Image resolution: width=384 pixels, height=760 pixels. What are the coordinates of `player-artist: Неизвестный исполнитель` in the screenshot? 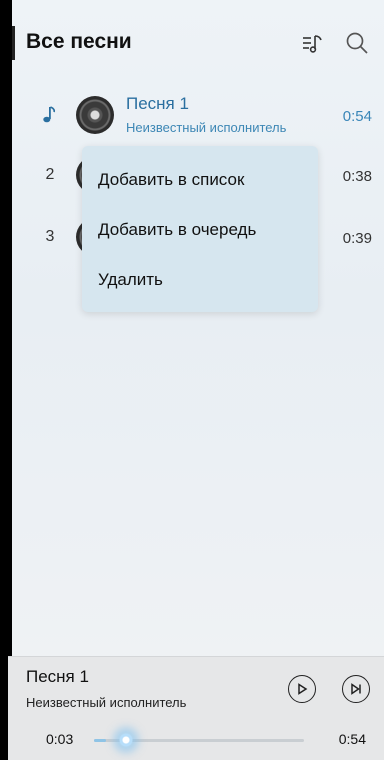 It's located at (106, 702).